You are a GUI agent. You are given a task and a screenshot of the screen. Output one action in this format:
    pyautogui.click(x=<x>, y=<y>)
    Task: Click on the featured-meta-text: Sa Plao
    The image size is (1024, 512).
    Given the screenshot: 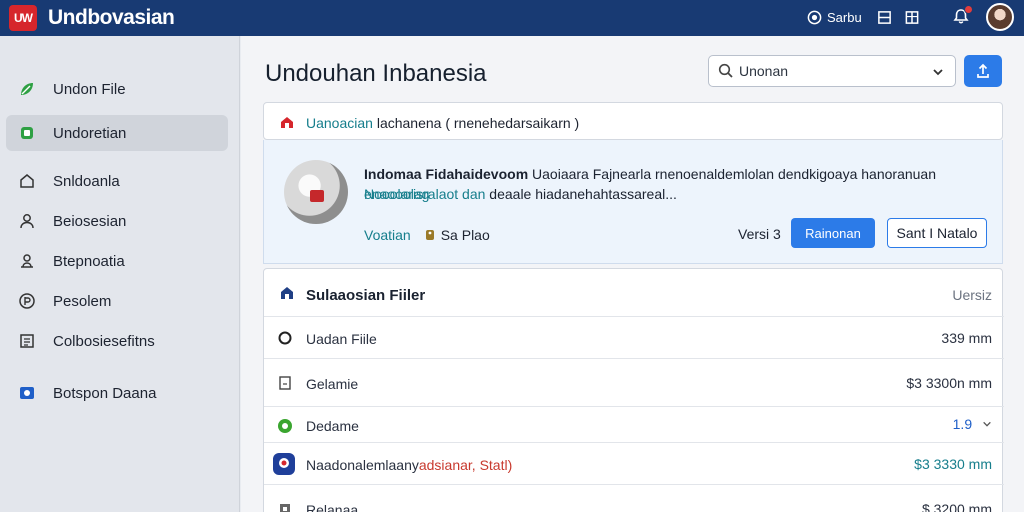 What is the action you would take?
    pyautogui.click(x=465, y=235)
    